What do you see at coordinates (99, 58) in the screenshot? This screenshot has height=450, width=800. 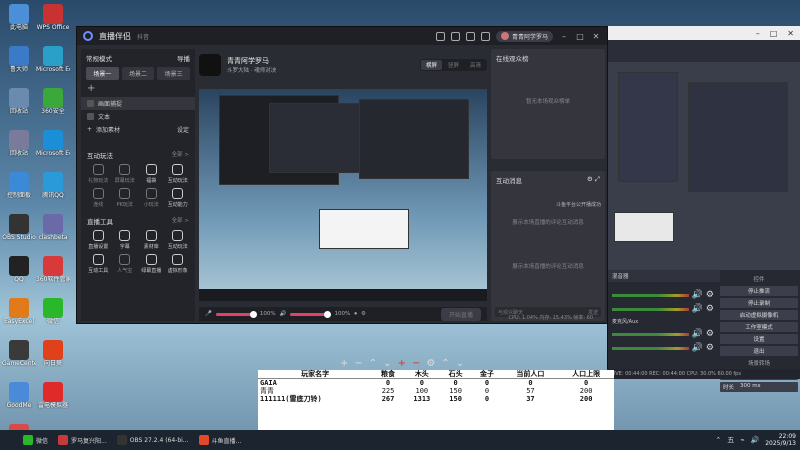 I see `mode-select: 常规模式` at bounding box center [99, 58].